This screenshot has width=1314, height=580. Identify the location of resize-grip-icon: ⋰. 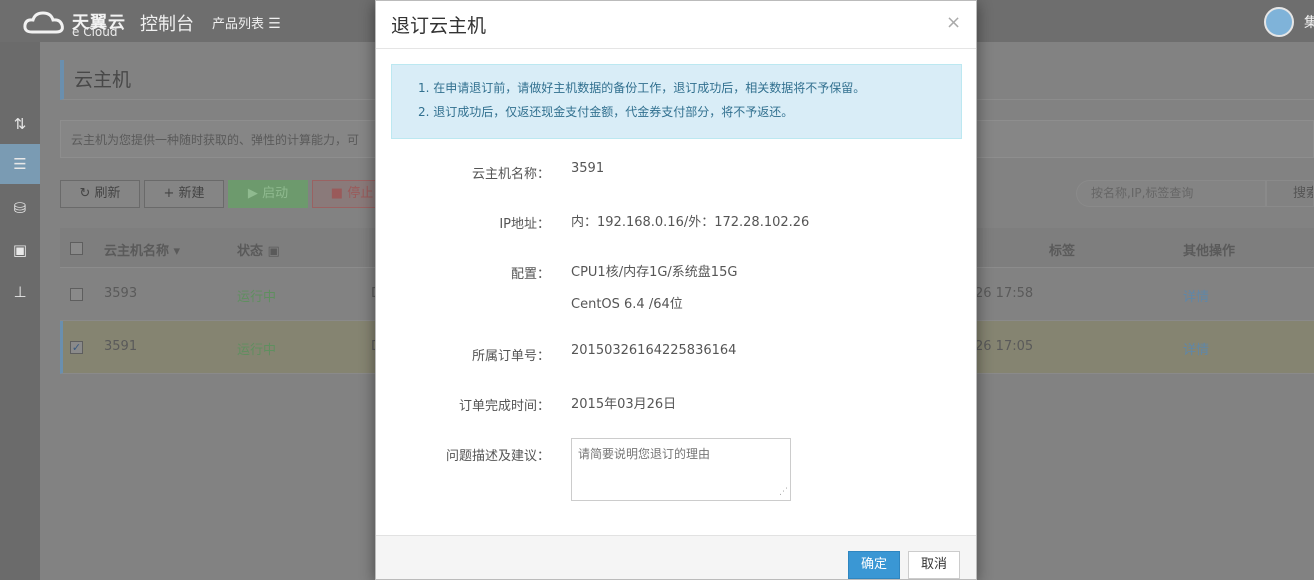
(783, 492).